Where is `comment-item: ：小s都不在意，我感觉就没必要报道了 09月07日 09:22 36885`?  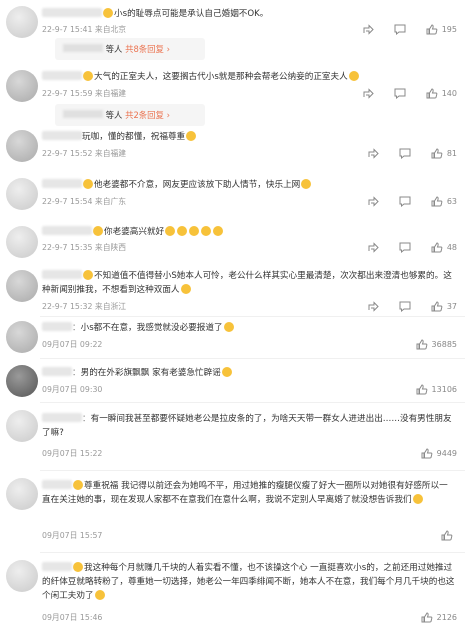 comment-item: ：小s都不在意，我感觉就没必要报道了 09月07日 09:22 36885 is located at coordinates (232, 338).